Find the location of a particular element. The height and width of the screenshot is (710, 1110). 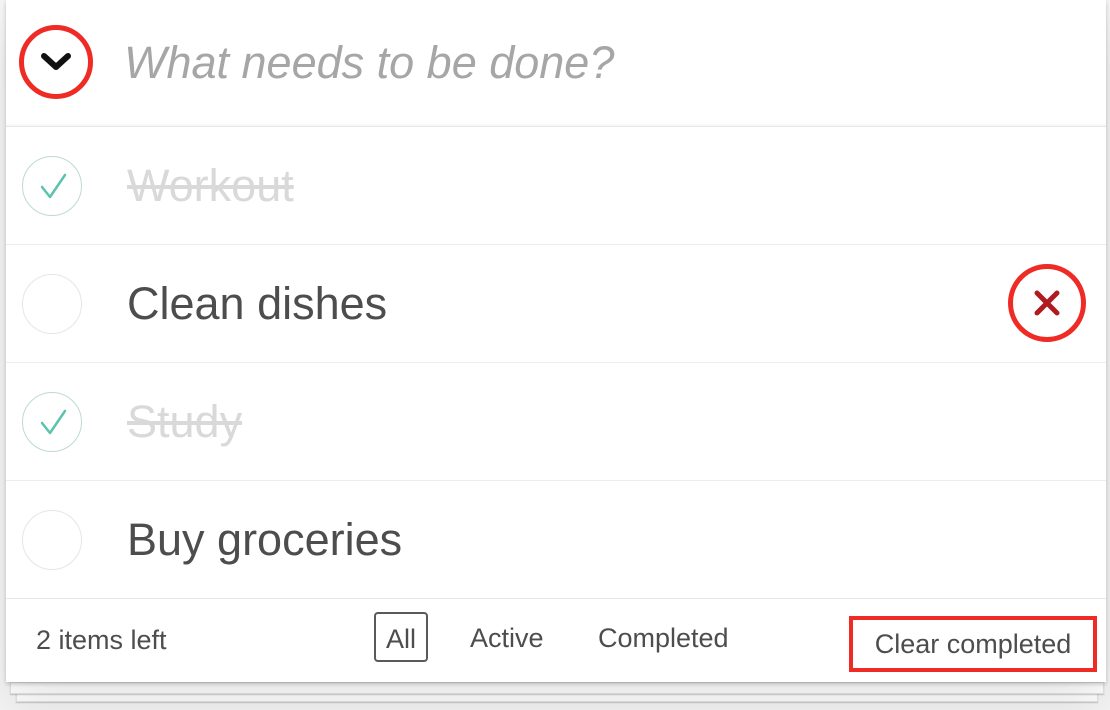

clear-completed-button: Clear completed is located at coordinates (973, 644).